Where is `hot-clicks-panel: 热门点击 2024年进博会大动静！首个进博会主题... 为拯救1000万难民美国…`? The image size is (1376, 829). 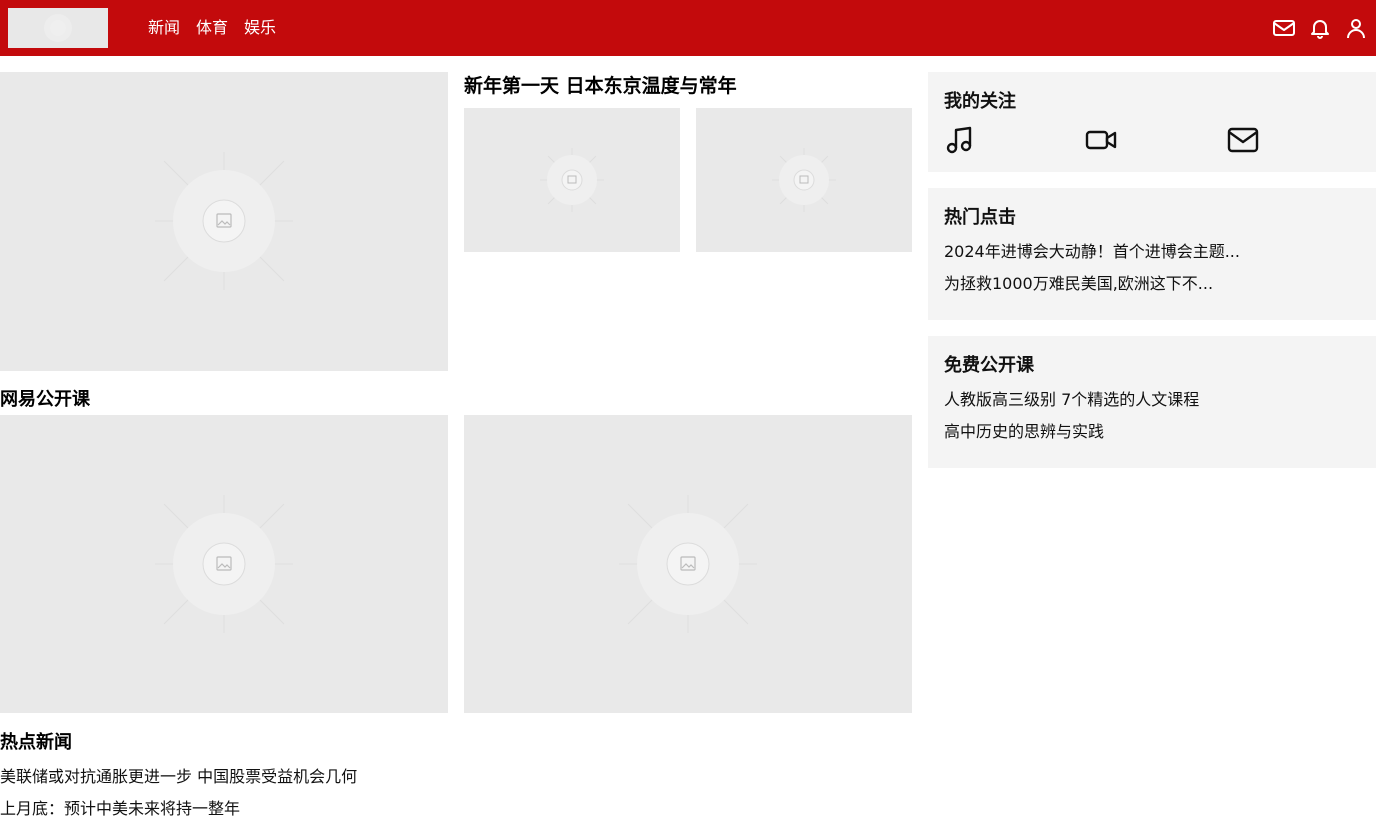 hot-clicks-panel: 热门点击 2024年进博会大动静！首个进博会主题... 为拯救1000万难民美国… is located at coordinates (1152, 254).